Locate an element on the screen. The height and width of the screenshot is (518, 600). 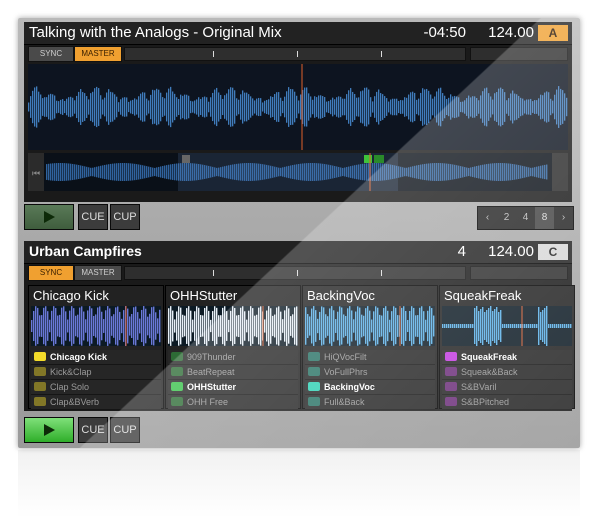
loop-size-4: 4 is located at coordinates (525, 218).